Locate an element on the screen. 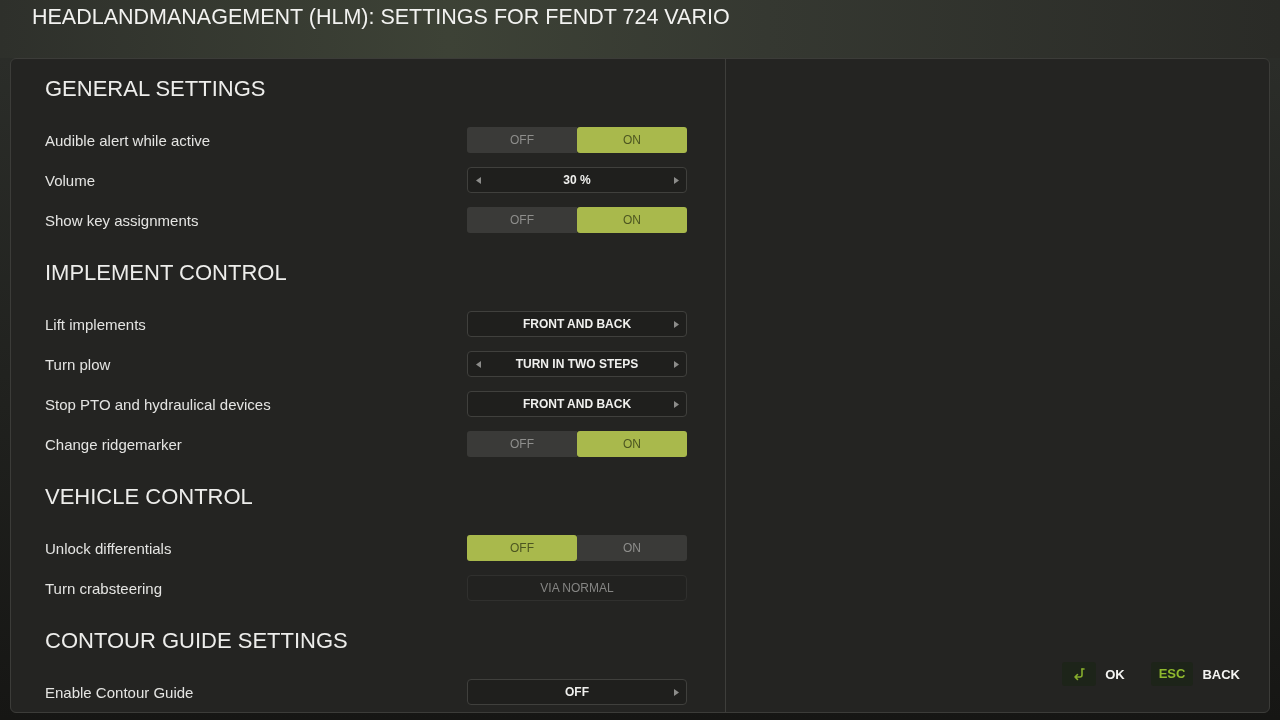 The image size is (1280, 720). window-title: HEADLANDMANAGEMENT (HLM): SETTINGS FOR FENDT 724 VARIO is located at coordinates (381, 16).